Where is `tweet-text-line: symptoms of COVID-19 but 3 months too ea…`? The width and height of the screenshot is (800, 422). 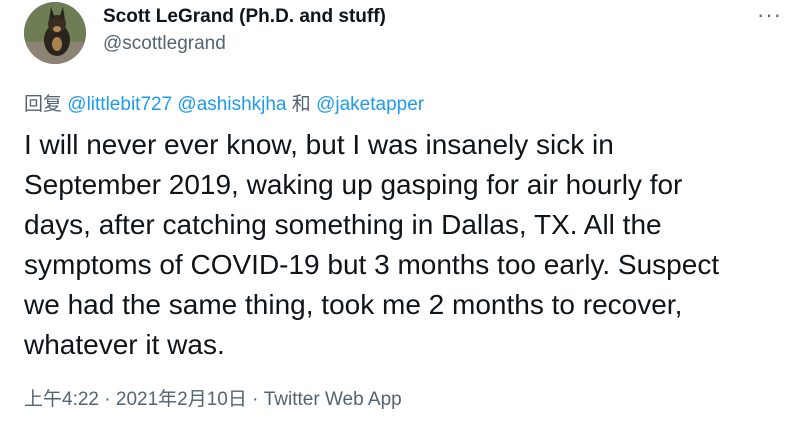
tweet-text-line: symptoms of COVID-19 but 3 months too ea… is located at coordinates (372, 264).